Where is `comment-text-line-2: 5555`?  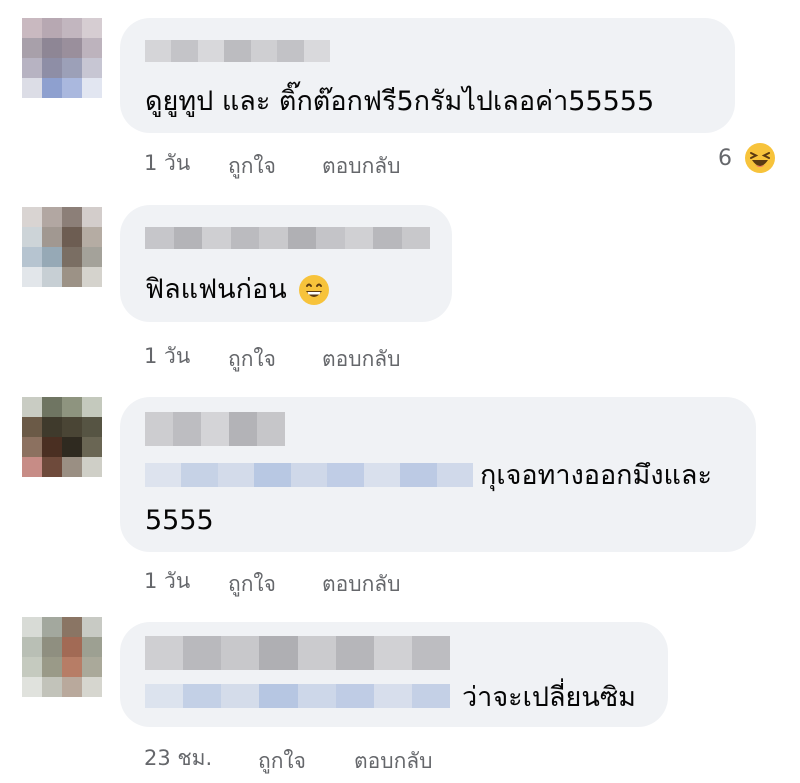
comment-text-line-2: 5555 is located at coordinates (179, 520).